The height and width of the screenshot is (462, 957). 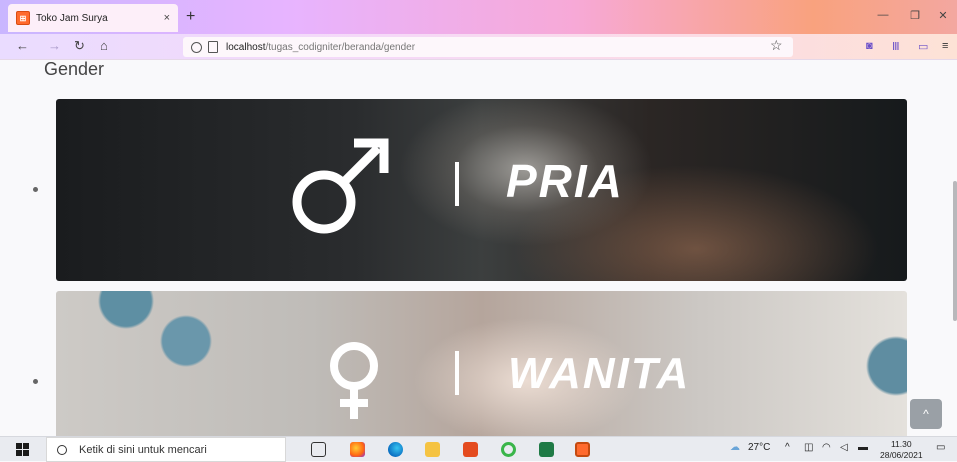 What do you see at coordinates (54, 45) in the screenshot?
I see `forward-arrow-icon: →` at bounding box center [54, 45].